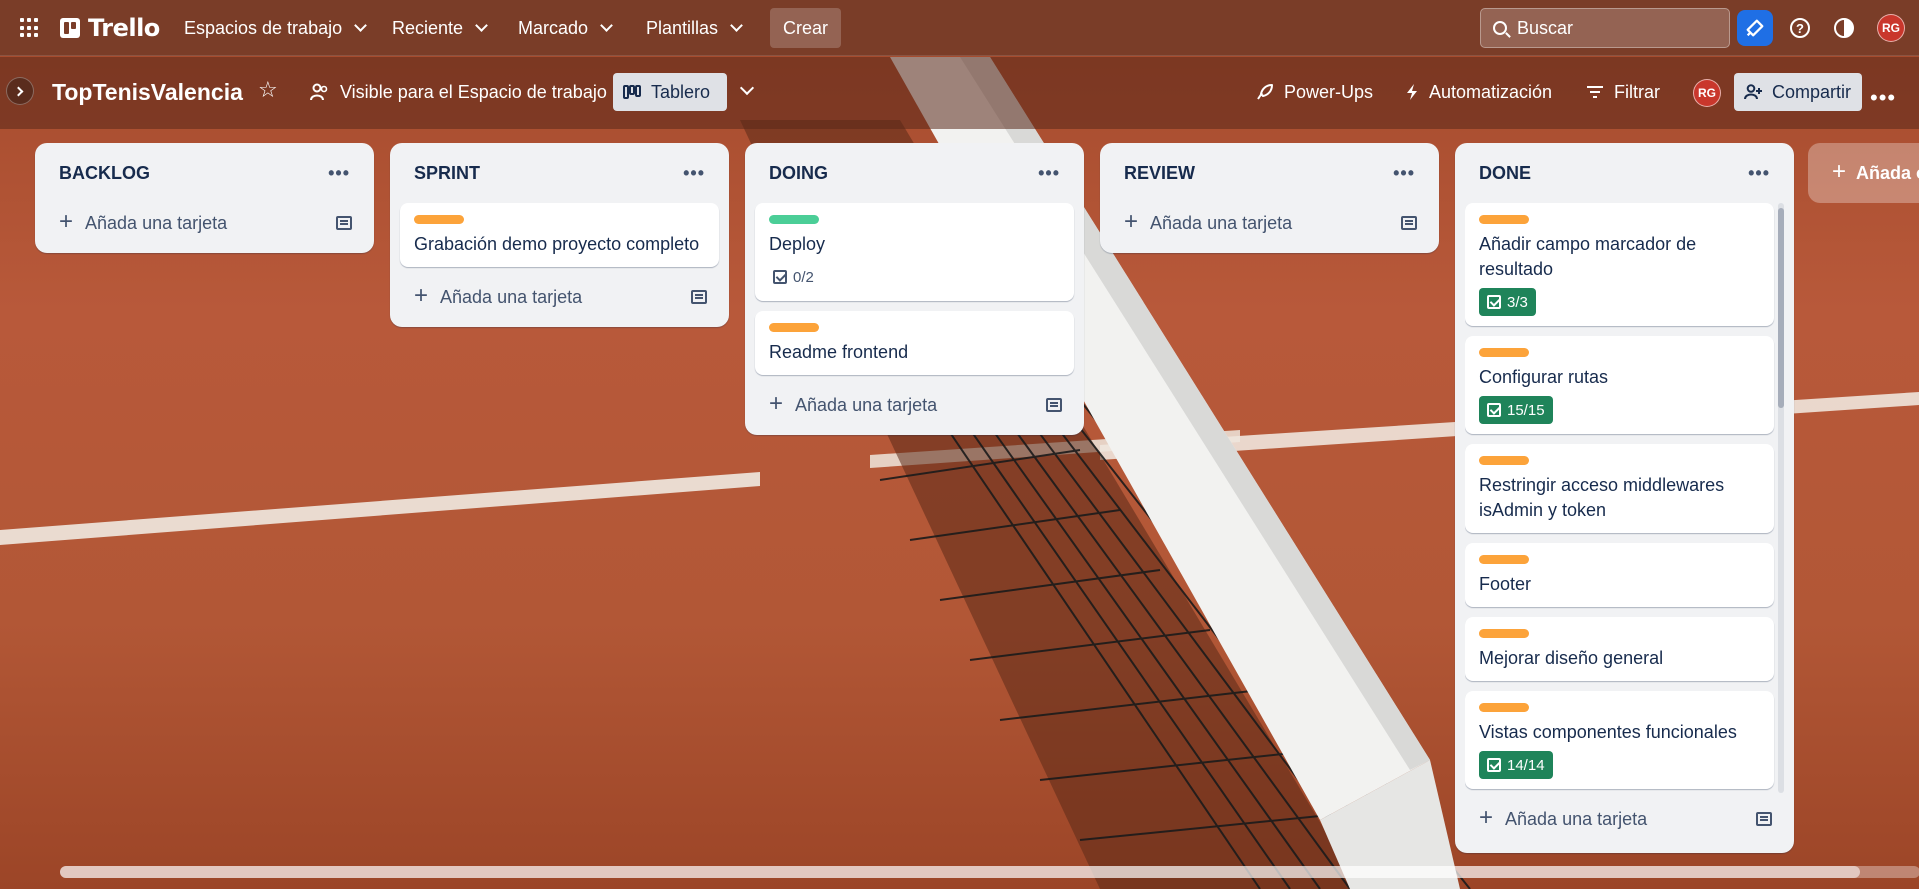 The height and width of the screenshot is (889, 1919). I want to click on star-icon: ☆, so click(268, 90).